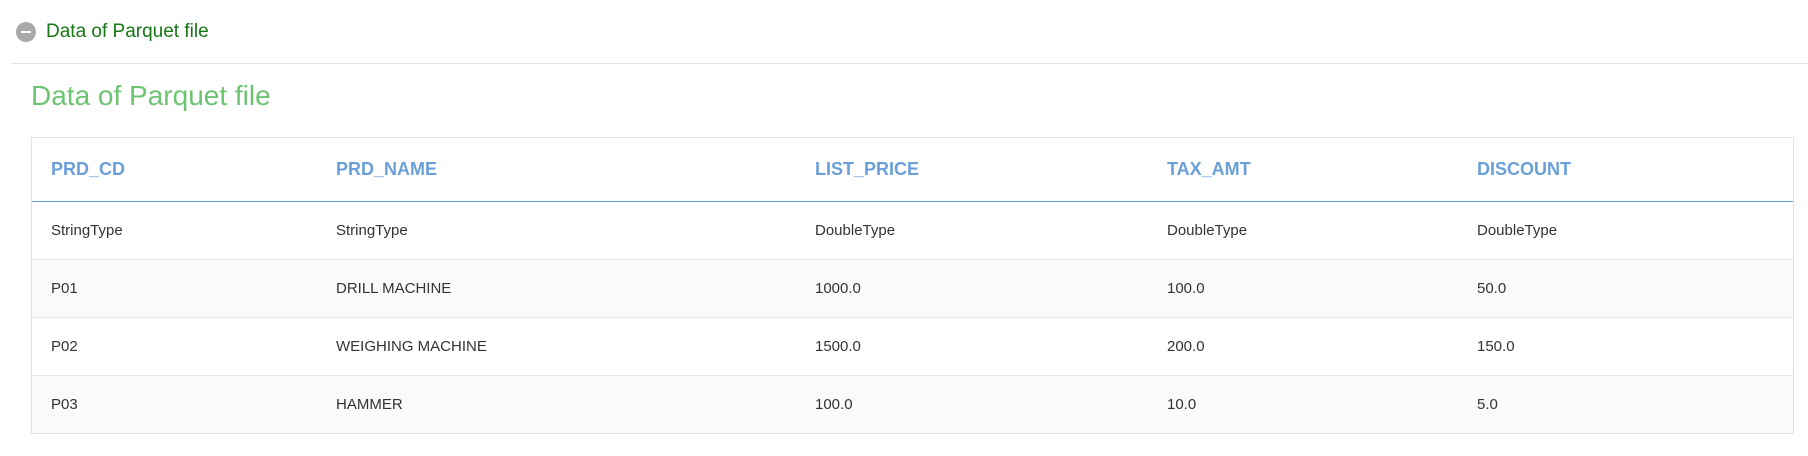 The height and width of the screenshot is (456, 1808). I want to click on column-header-prd-cd: PRD_CD, so click(174, 170).